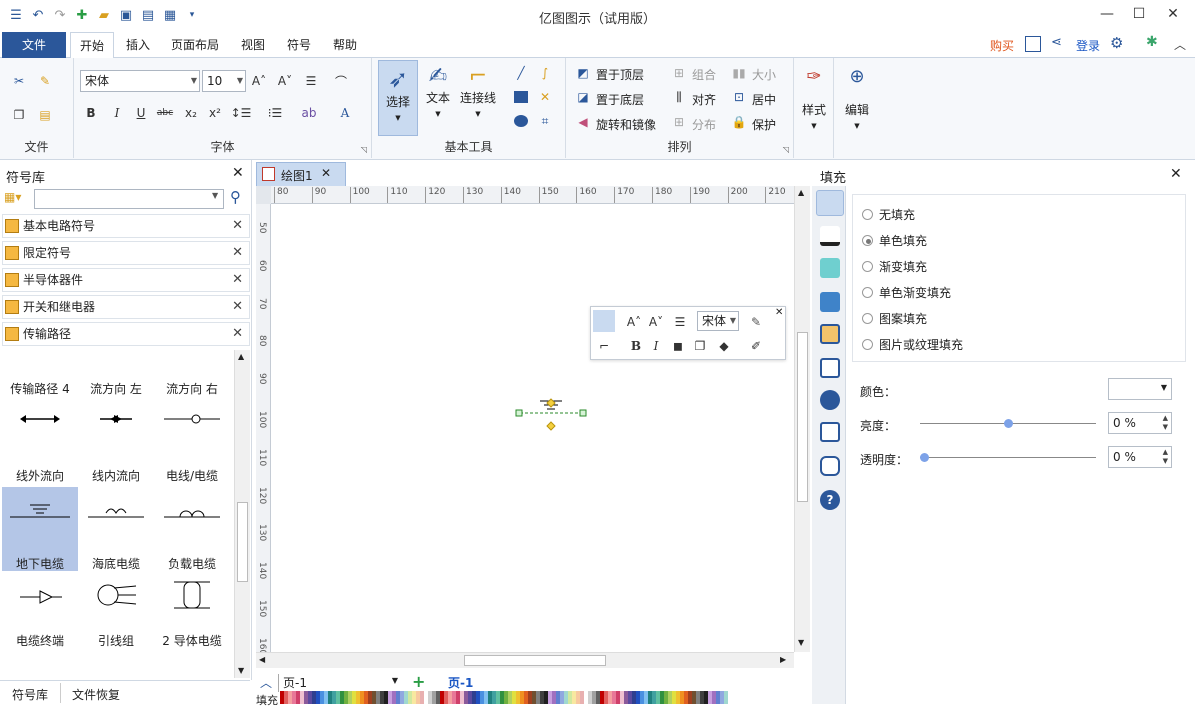  Describe the element at coordinates (830, 500) in the screenshot. I see `help-icon: ?` at that location.